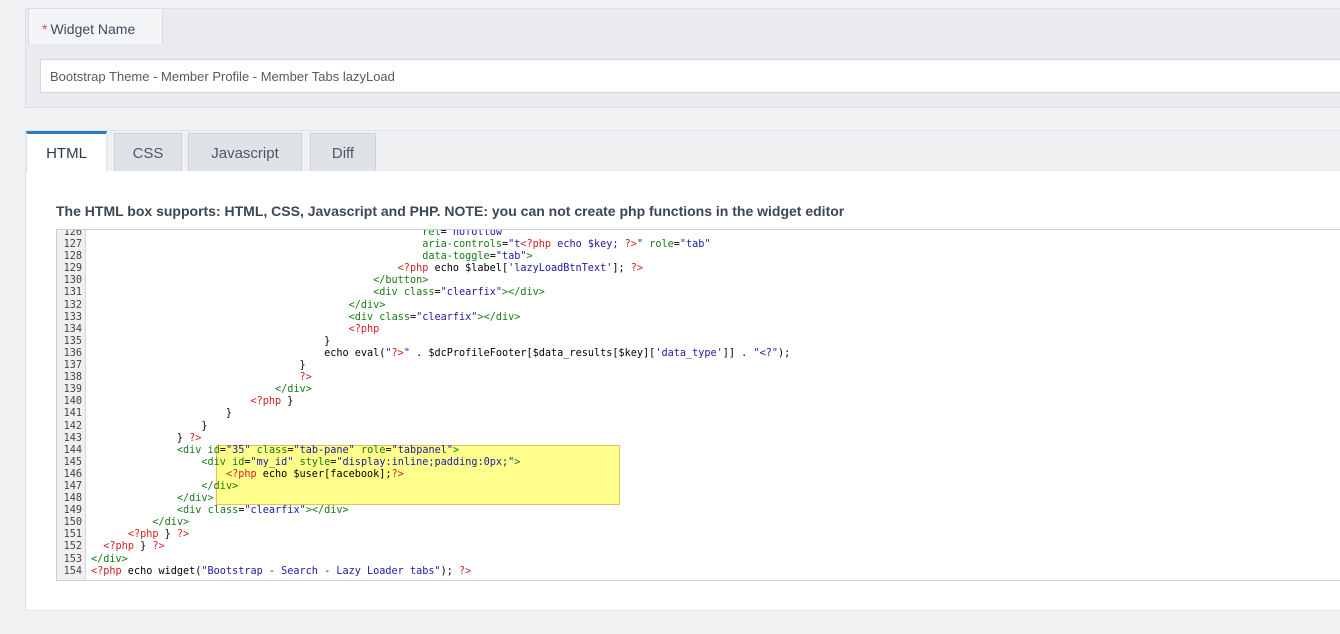 The height and width of the screenshot is (634, 1340). I want to click on line-number: 134, so click(72, 329).